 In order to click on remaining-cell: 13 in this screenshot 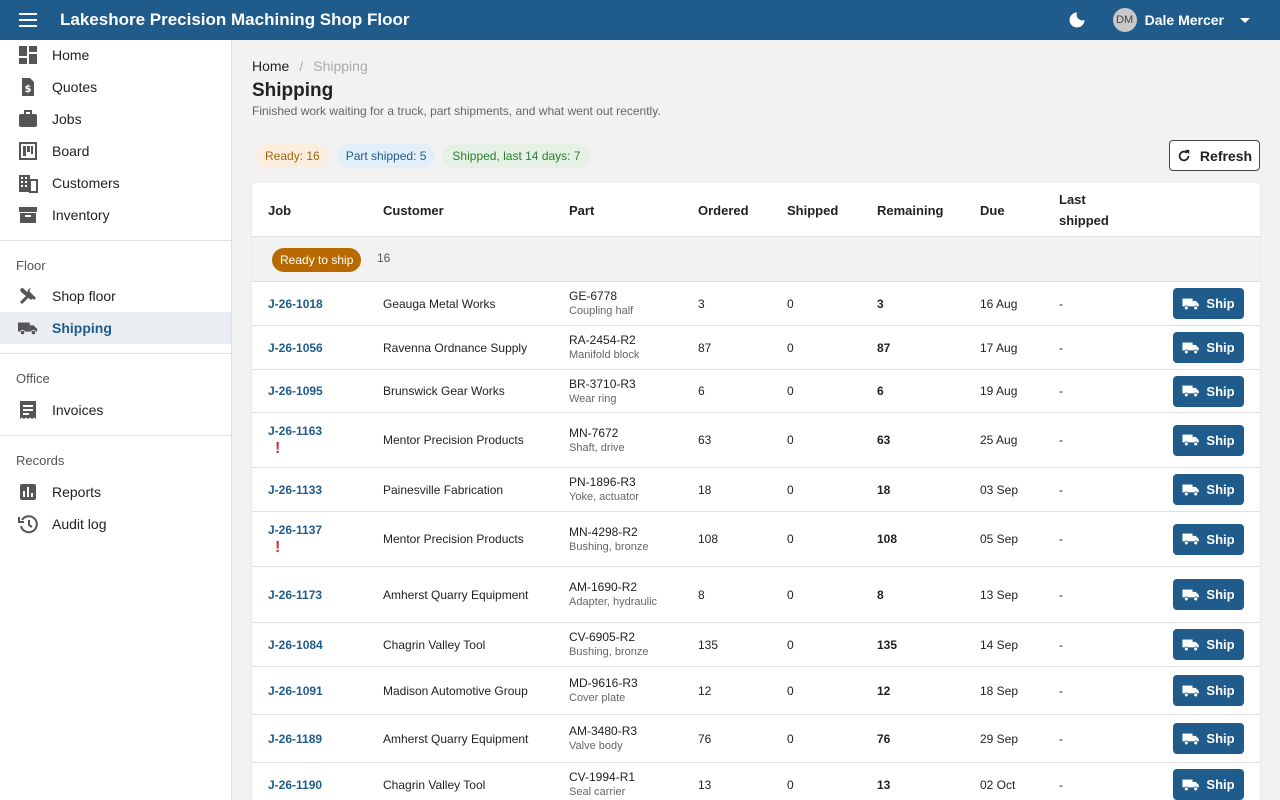, I will do `click(884, 784)`.